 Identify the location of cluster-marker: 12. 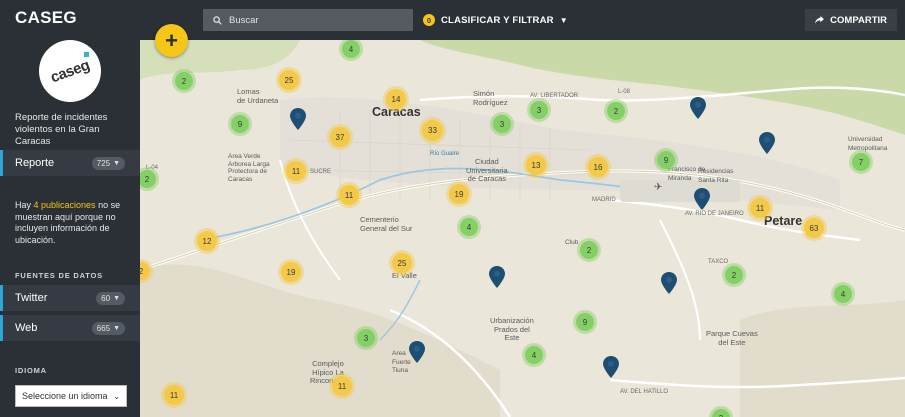
(207, 241).